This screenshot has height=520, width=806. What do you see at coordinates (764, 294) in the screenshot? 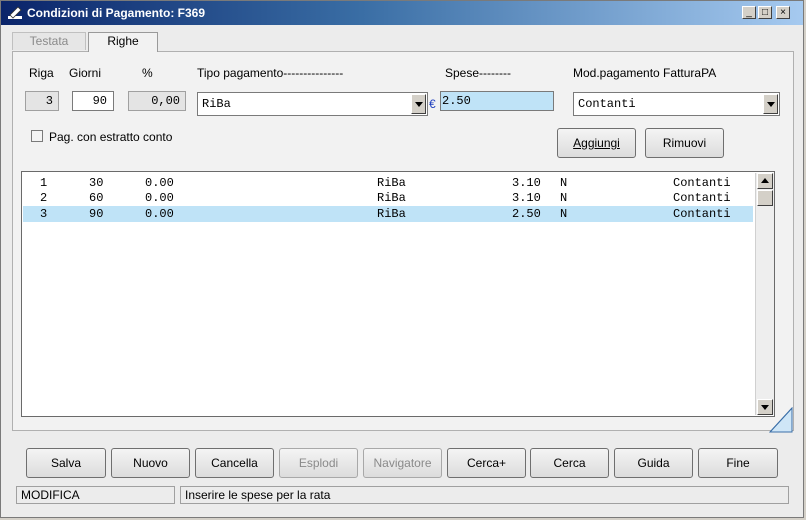
I see `list-scrollbar` at bounding box center [764, 294].